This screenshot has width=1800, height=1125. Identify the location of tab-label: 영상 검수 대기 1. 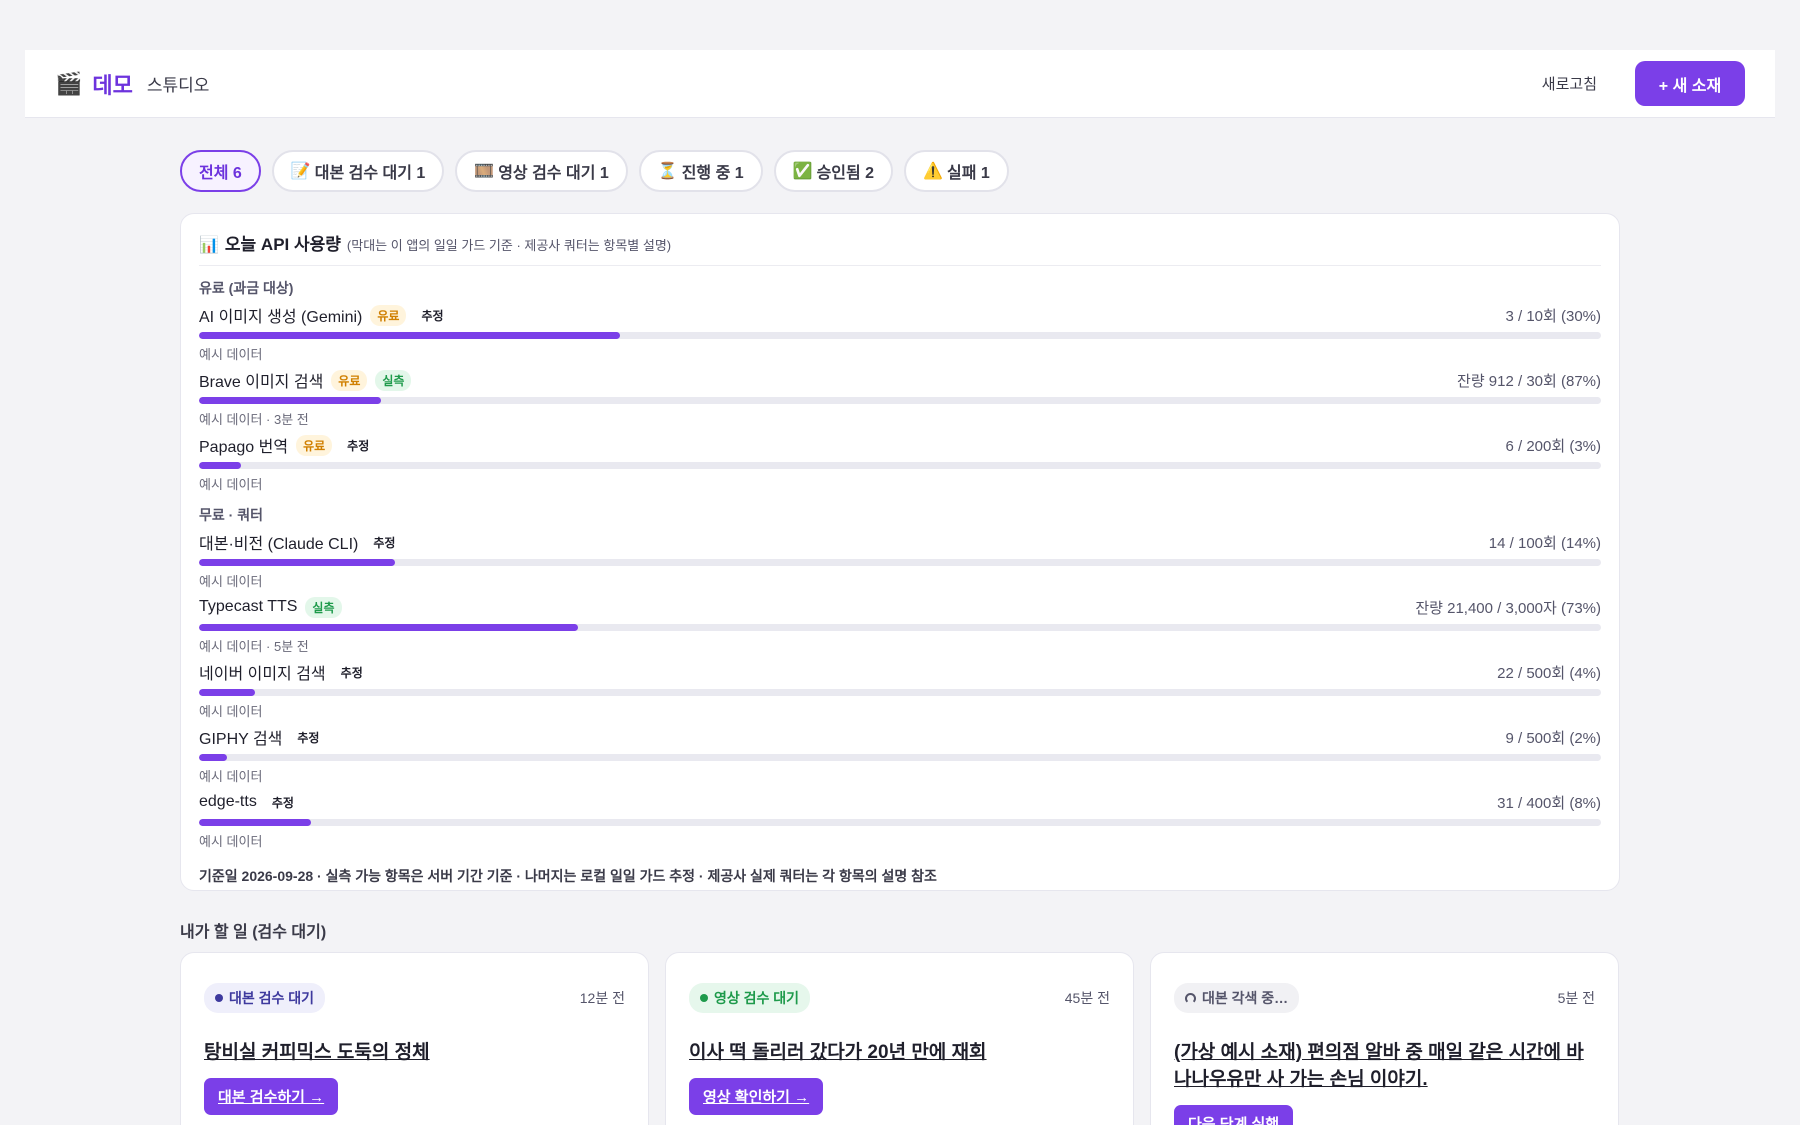
(553, 173).